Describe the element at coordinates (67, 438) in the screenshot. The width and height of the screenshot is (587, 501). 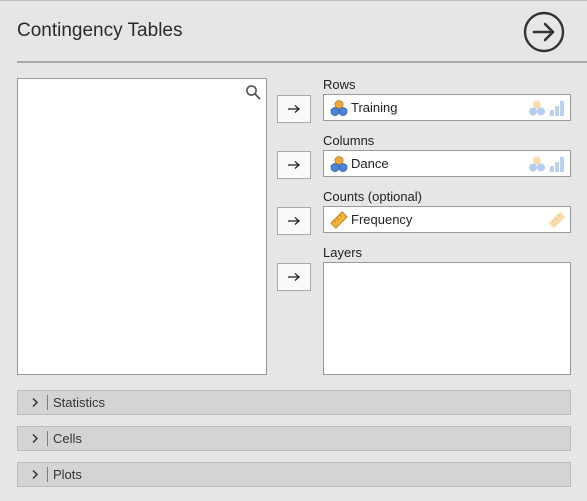
I see `cells-section-label: Cells` at that location.